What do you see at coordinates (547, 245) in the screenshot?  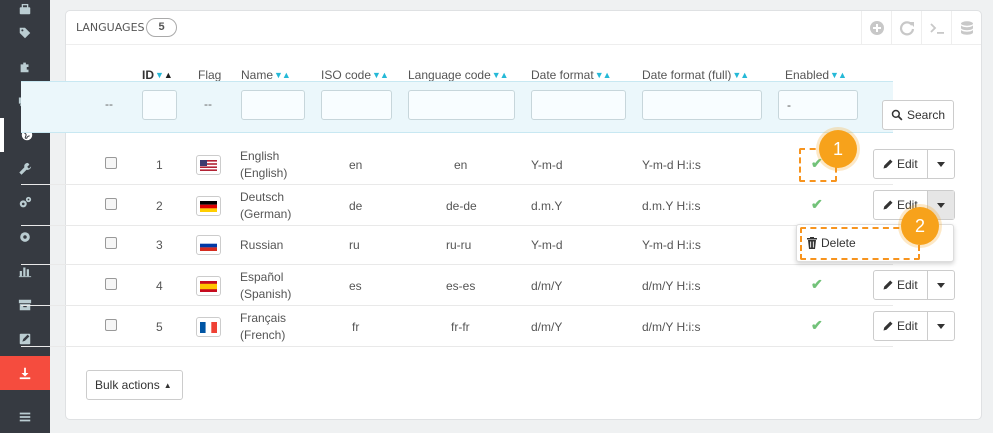 I see `cell-date-format: Y-m-d` at bounding box center [547, 245].